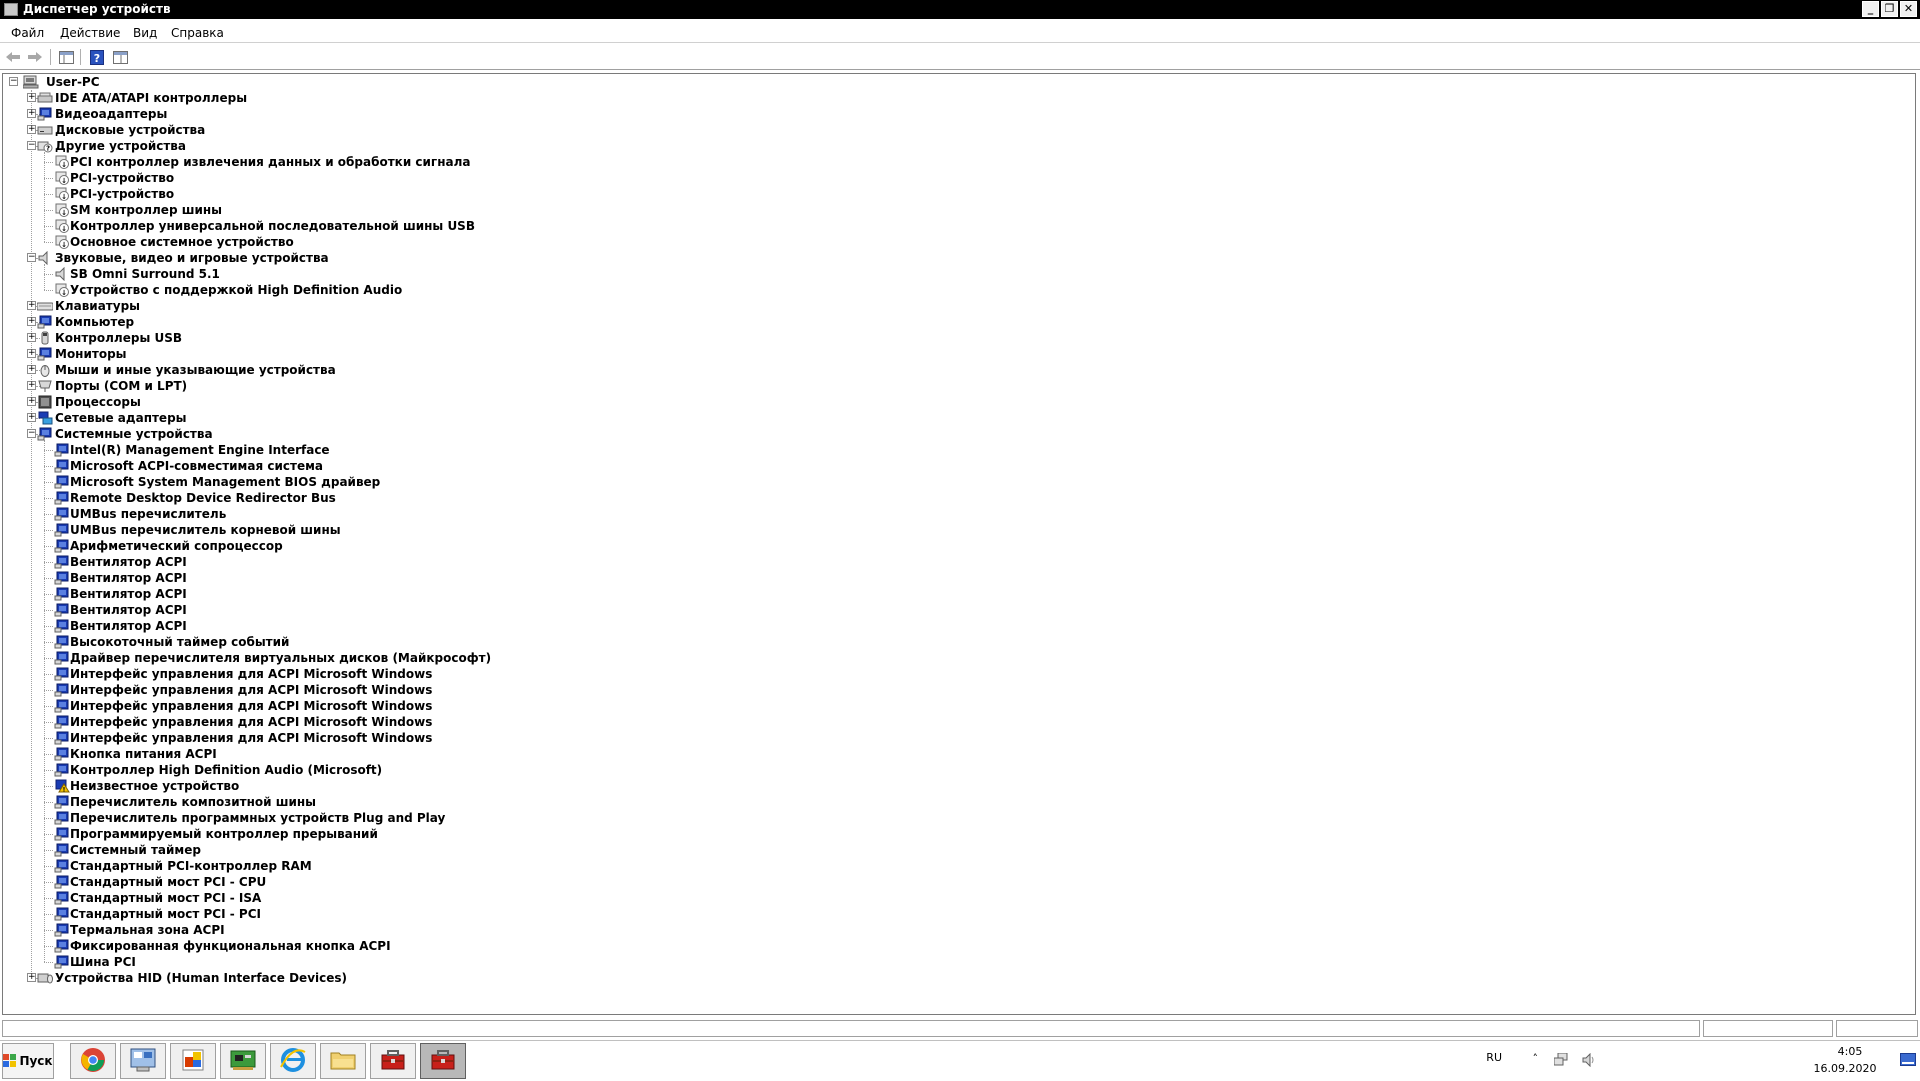  What do you see at coordinates (343, 1061) in the screenshot?
I see `taskbar-app-explorer-folder` at bounding box center [343, 1061].